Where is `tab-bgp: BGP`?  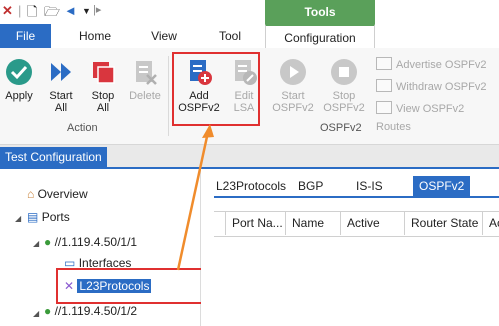
tab-bgp: BGP is located at coordinates (310, 186).